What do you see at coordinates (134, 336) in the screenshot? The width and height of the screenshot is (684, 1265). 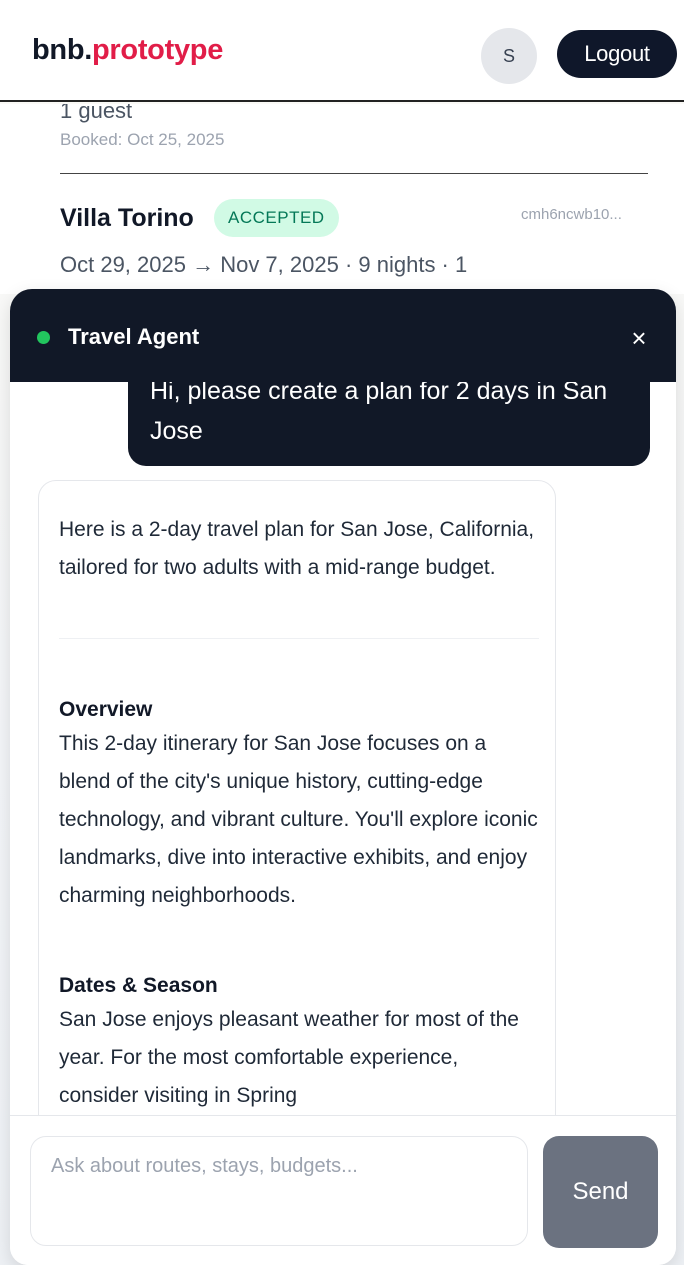 I see `agent-name: Travel Agent` at bounding box center [134, 336].